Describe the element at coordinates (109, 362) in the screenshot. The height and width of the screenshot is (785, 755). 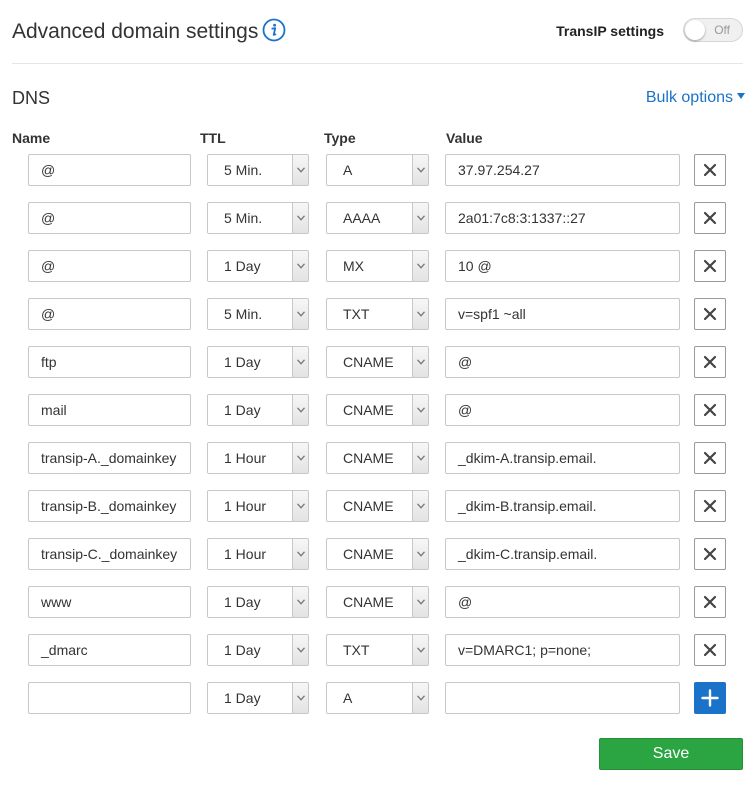
I see `record-name-input: ftp` at that location.